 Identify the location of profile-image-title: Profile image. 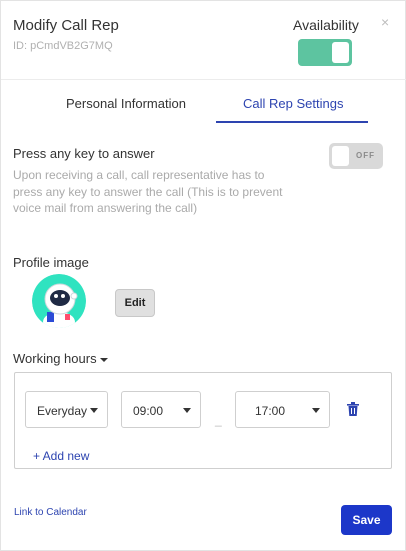
(51, 262).